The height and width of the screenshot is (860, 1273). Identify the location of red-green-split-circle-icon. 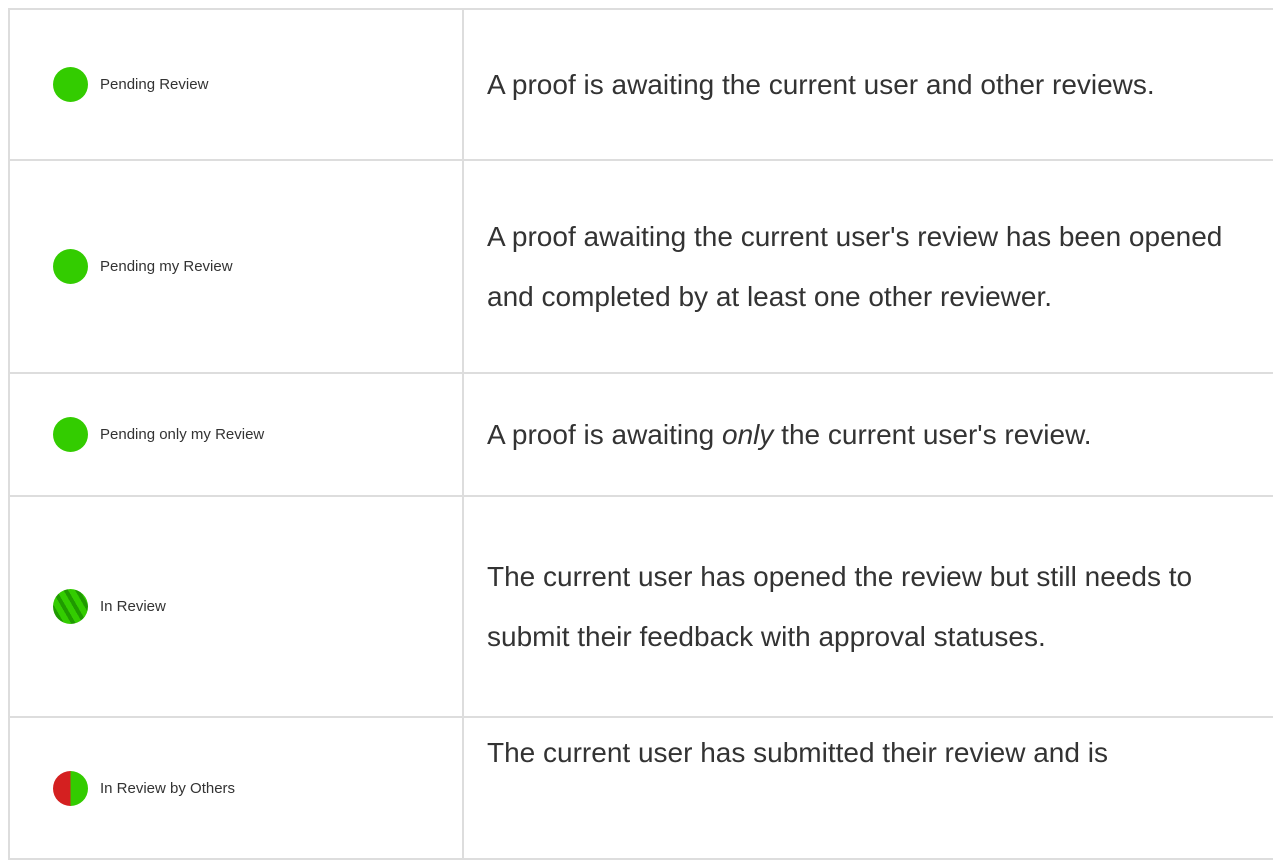
(70, 788).